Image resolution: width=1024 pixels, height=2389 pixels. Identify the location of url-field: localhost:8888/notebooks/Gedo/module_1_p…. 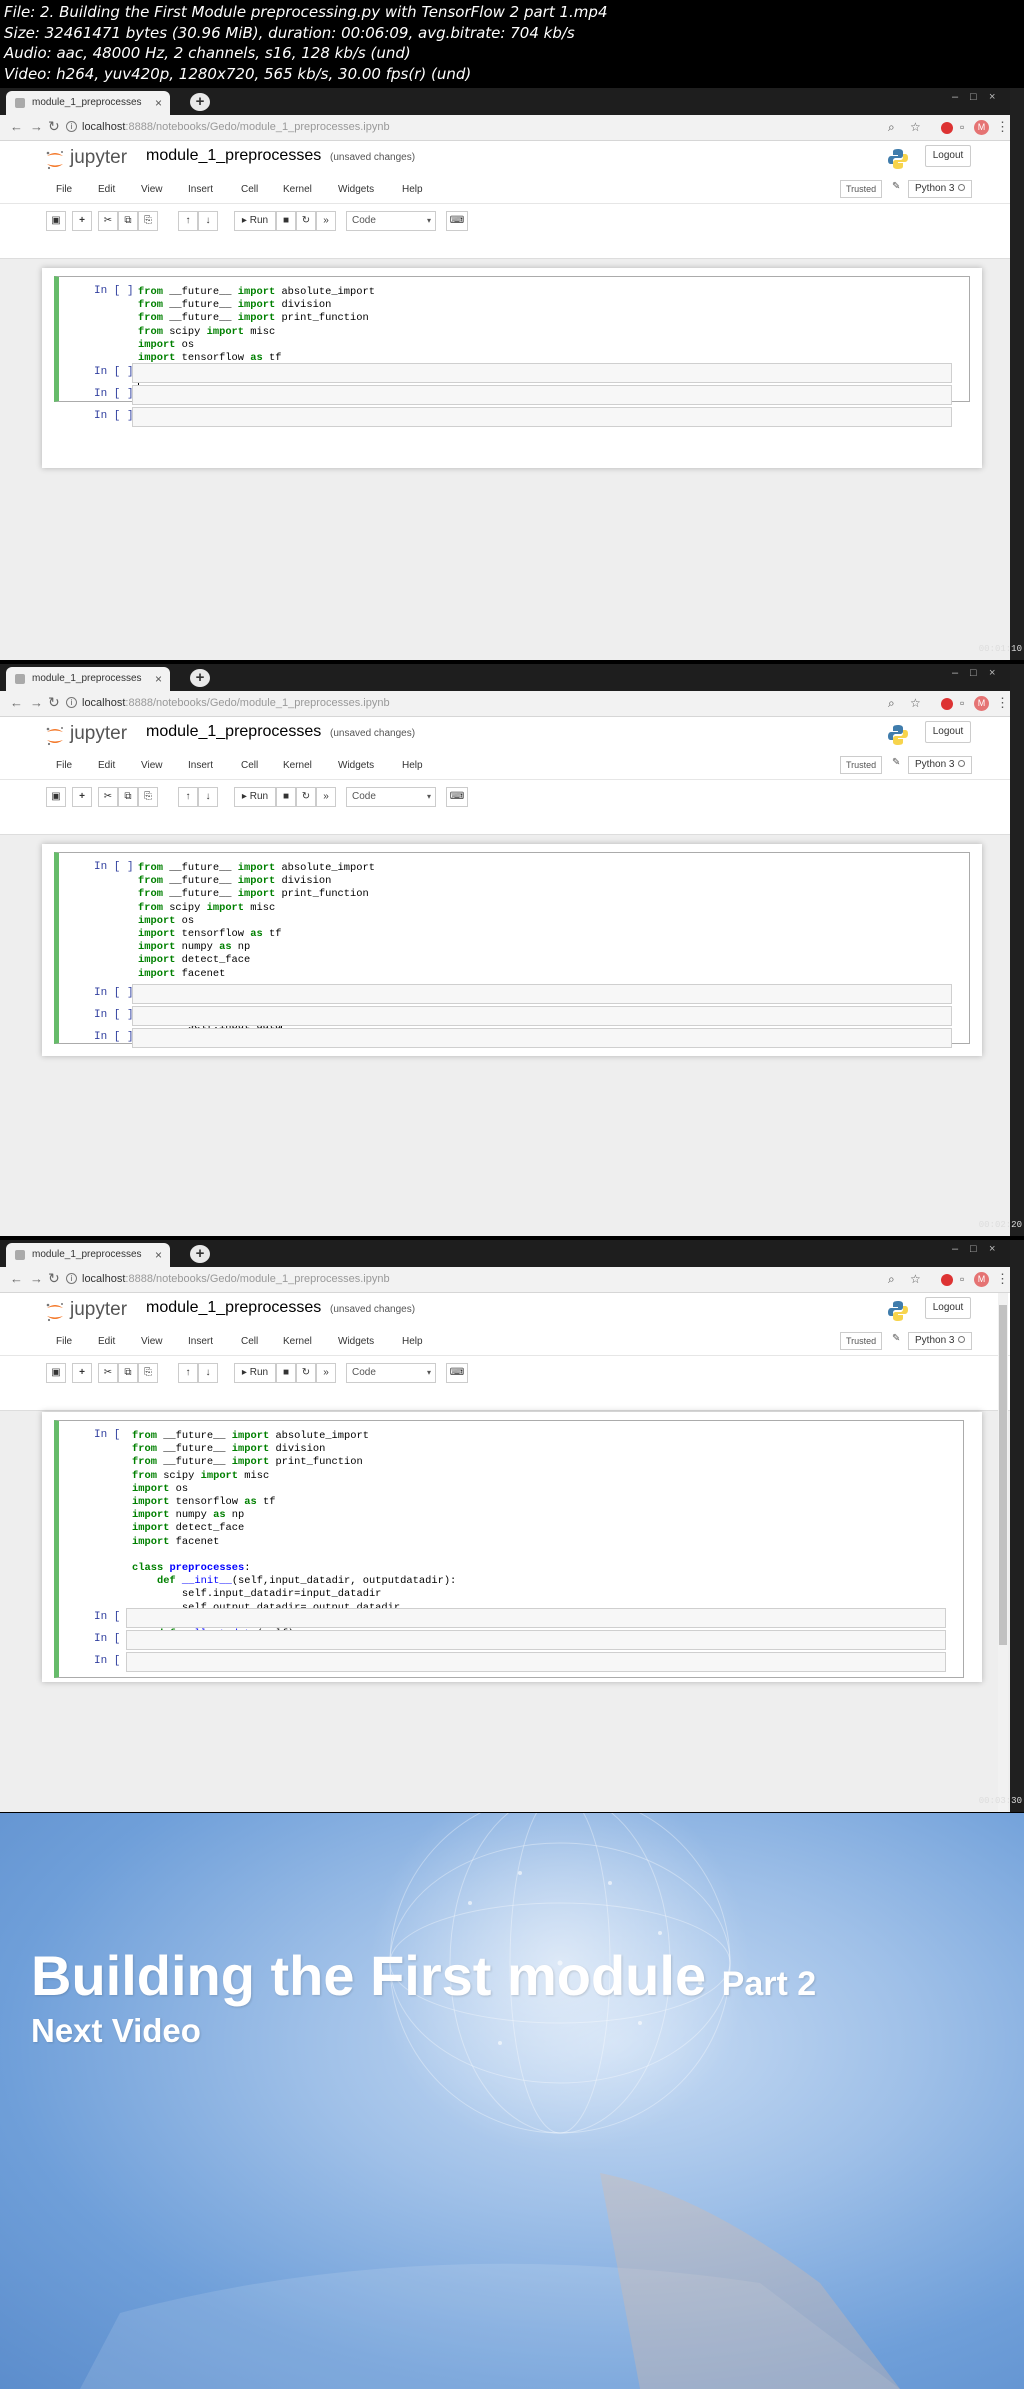
(236, 127).